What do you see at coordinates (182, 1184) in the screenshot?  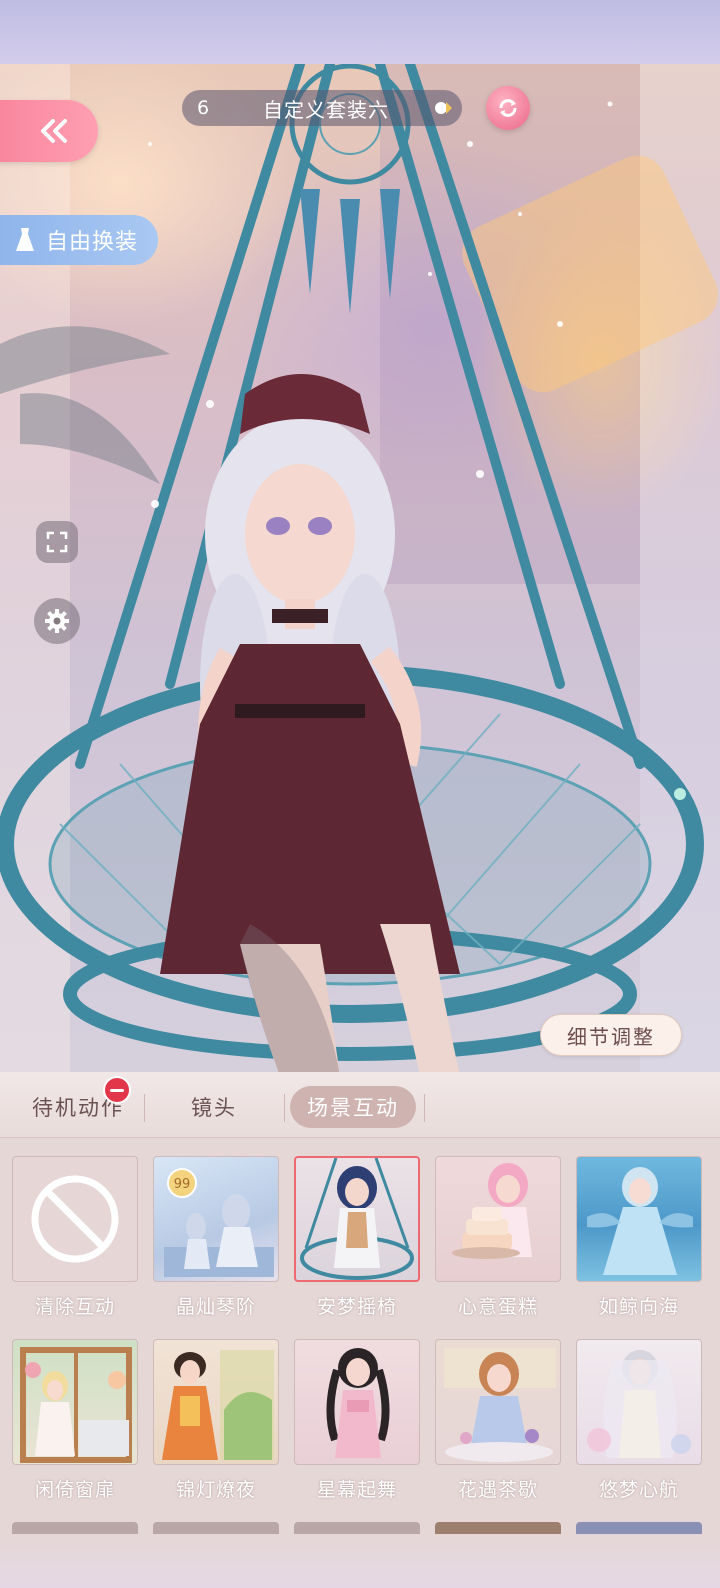 I see `svg-text: 99` at bounding box center [182, 1184].